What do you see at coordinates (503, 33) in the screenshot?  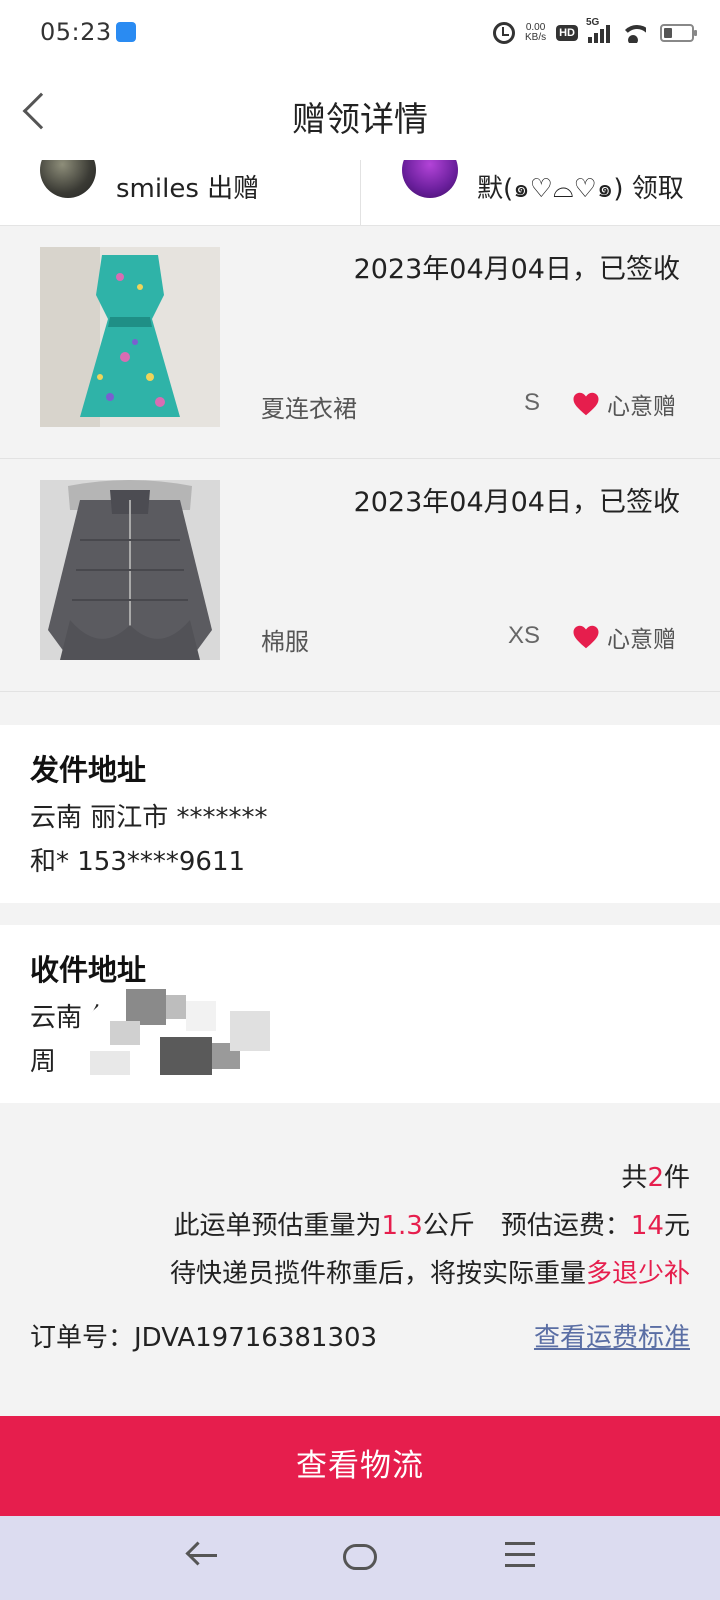 I see `alarm-icon` at bounding box center [503, 33].